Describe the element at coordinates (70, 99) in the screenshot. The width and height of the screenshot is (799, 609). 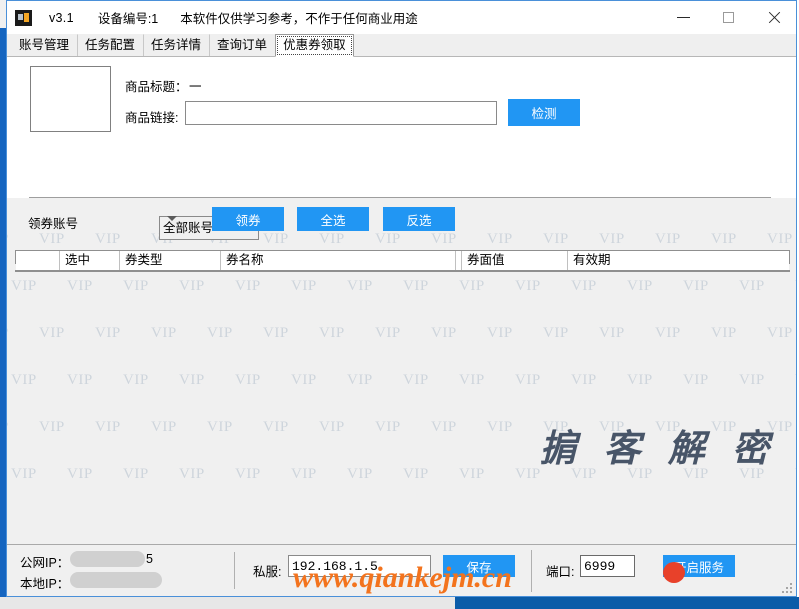
I see `product-thumbnail` at that location.